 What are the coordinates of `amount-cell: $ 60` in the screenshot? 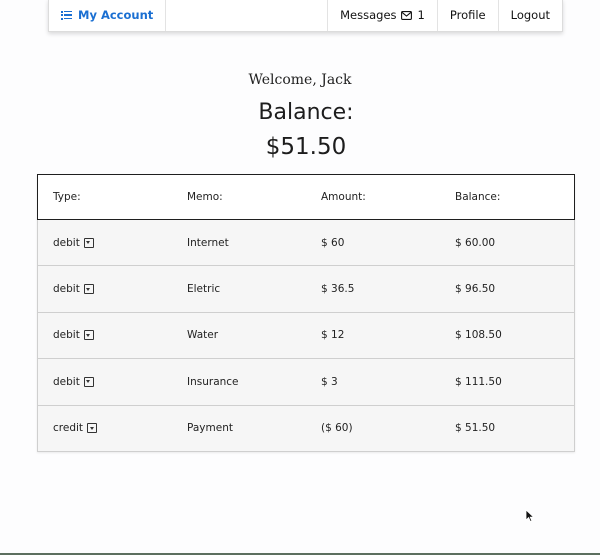 It's located at (333, 242).